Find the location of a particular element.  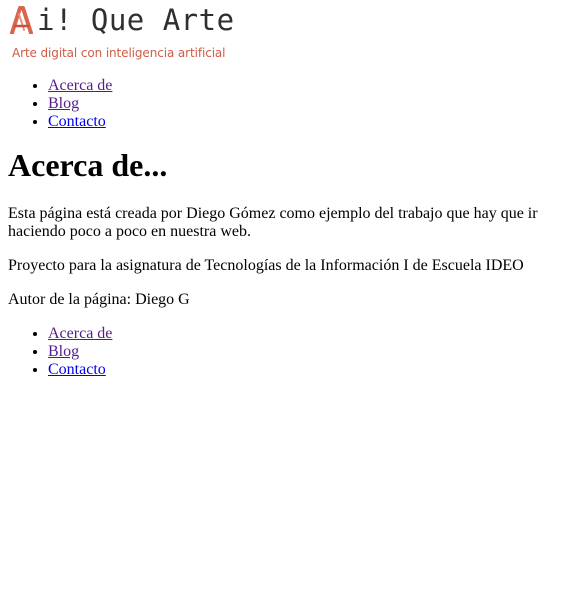

author-paragraph: Autor de la página: Diego G is located at coordinates (99, 299).